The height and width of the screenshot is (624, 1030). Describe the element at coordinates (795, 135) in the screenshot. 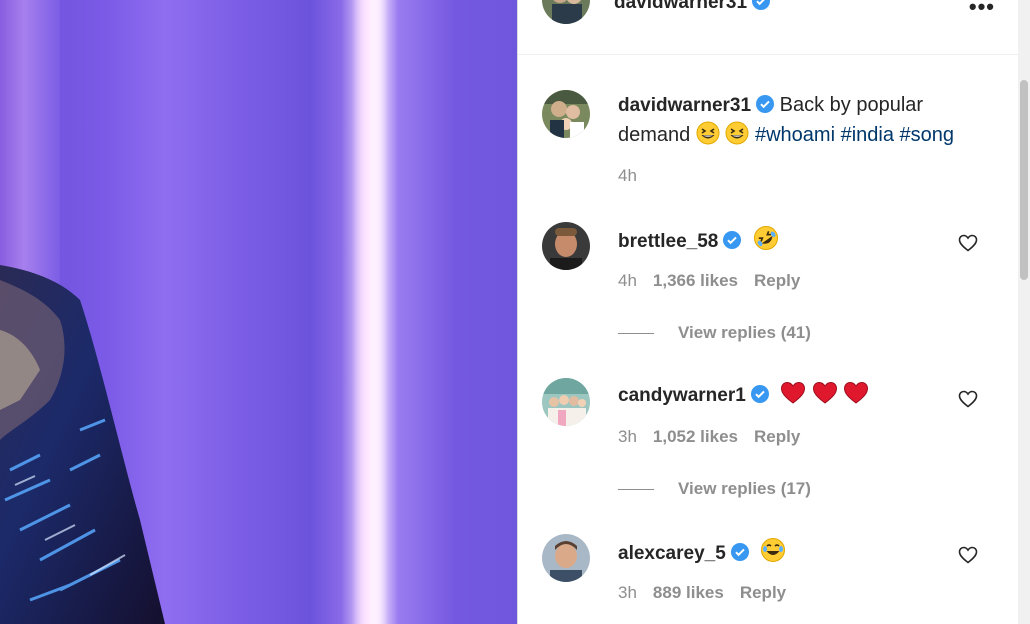

I see `hashtag-whoami: #whoami` at that location.